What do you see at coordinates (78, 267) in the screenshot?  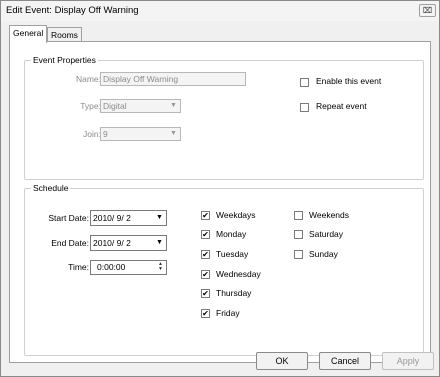 I see `time-label: Time:` at bounding box center [78, 267].